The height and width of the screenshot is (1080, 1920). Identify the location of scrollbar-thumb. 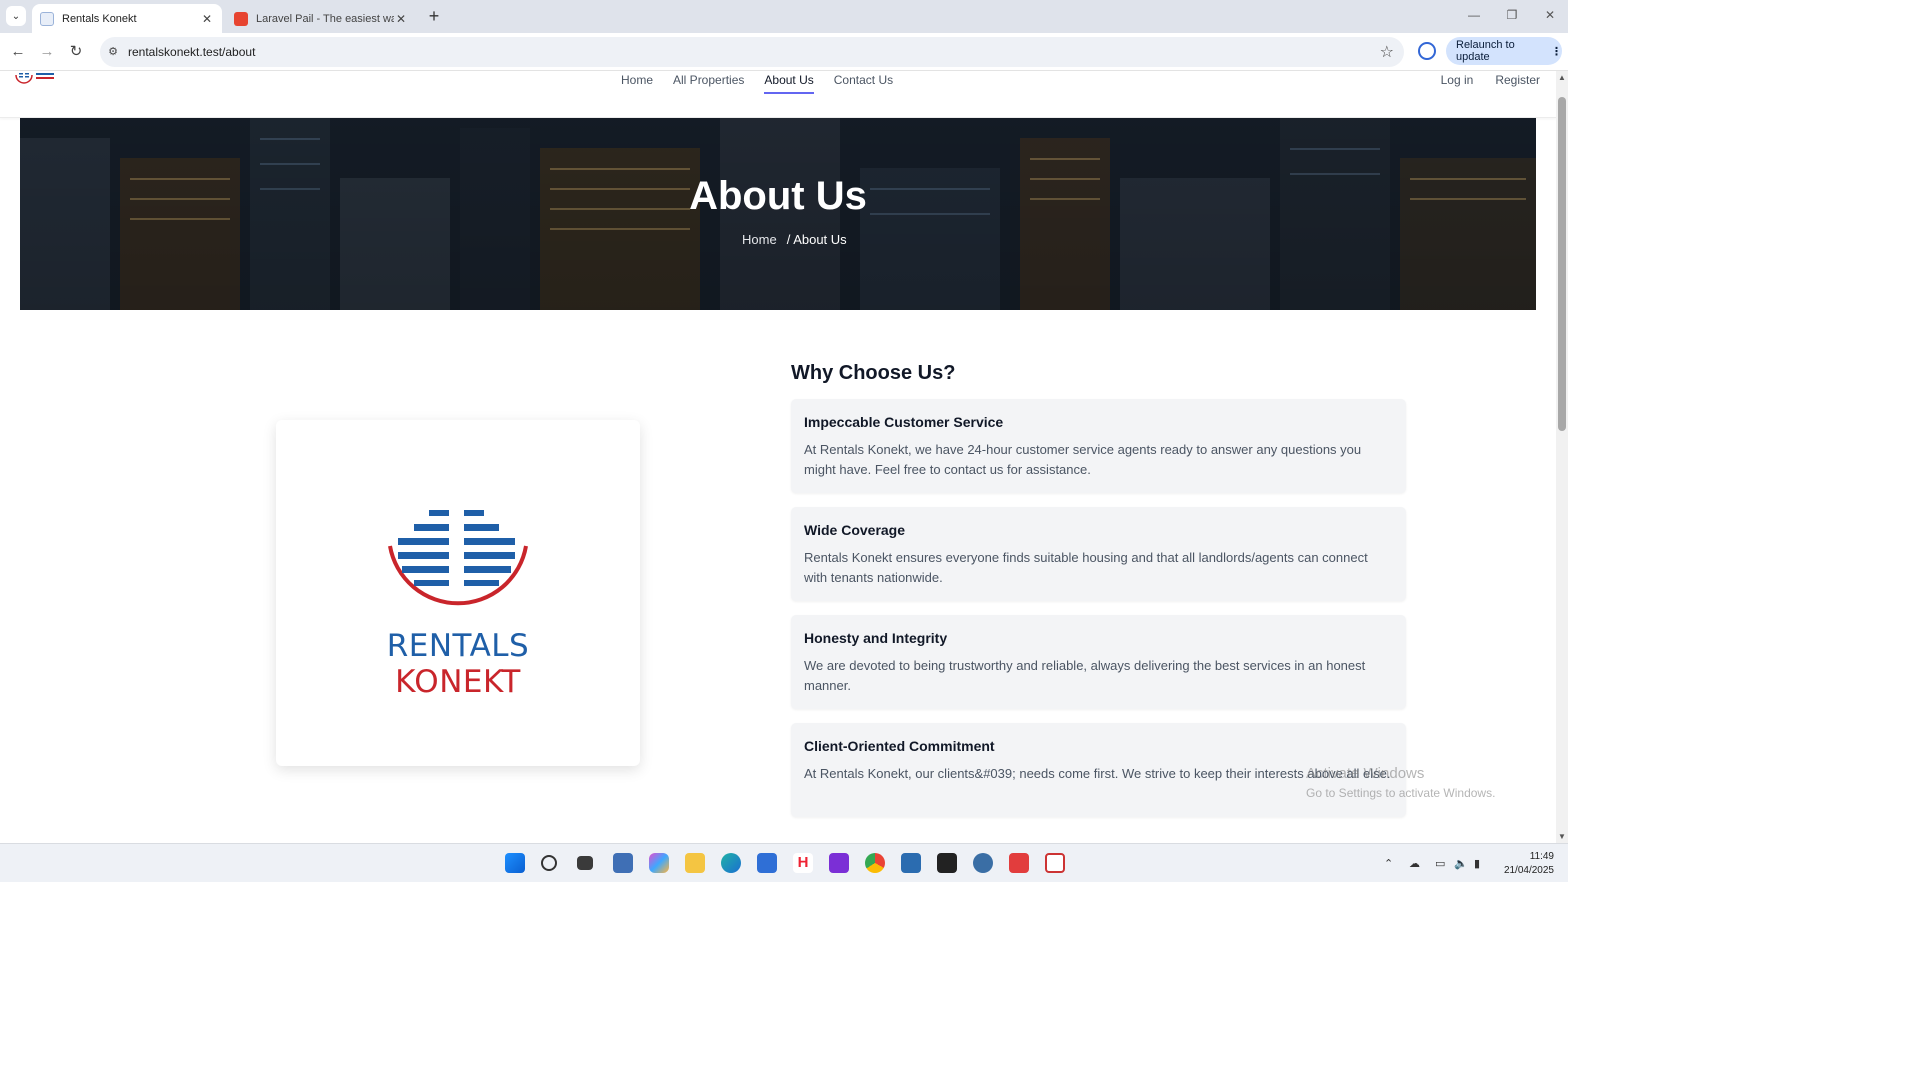
(1562, 264).